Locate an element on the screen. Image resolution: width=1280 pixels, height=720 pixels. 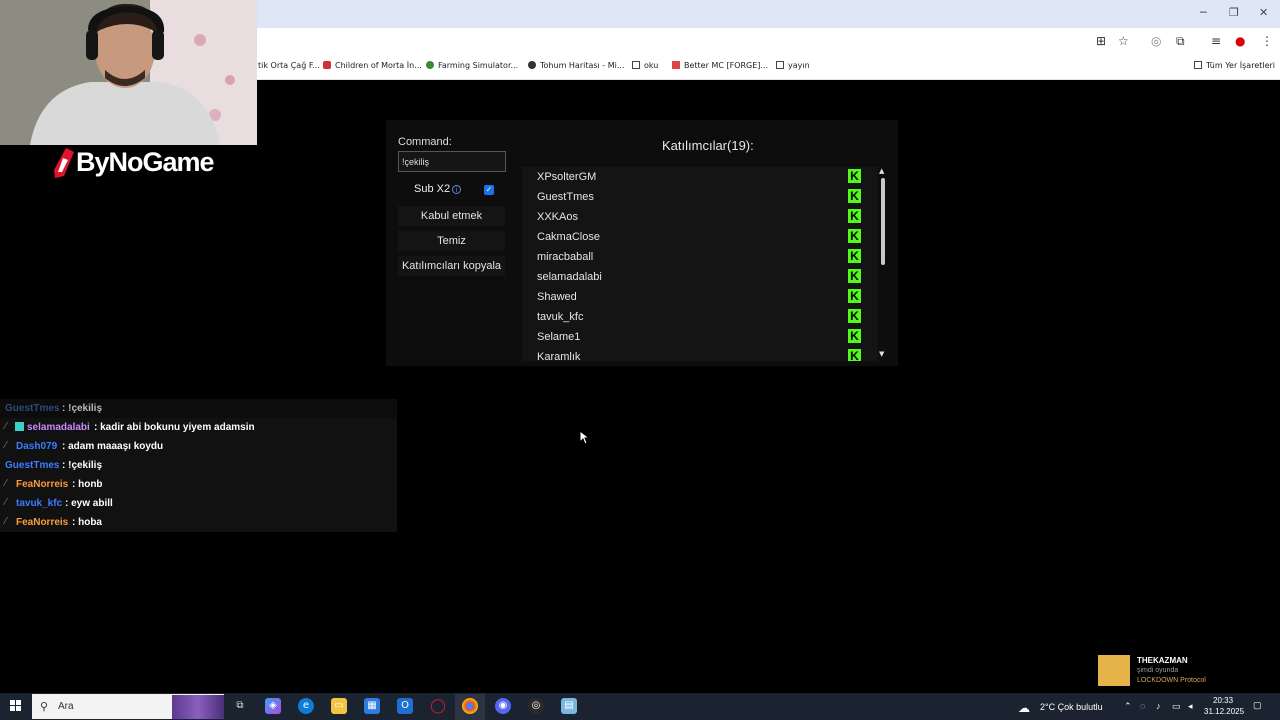
search-icon: ⚲ is located at coordinates (44, 706).